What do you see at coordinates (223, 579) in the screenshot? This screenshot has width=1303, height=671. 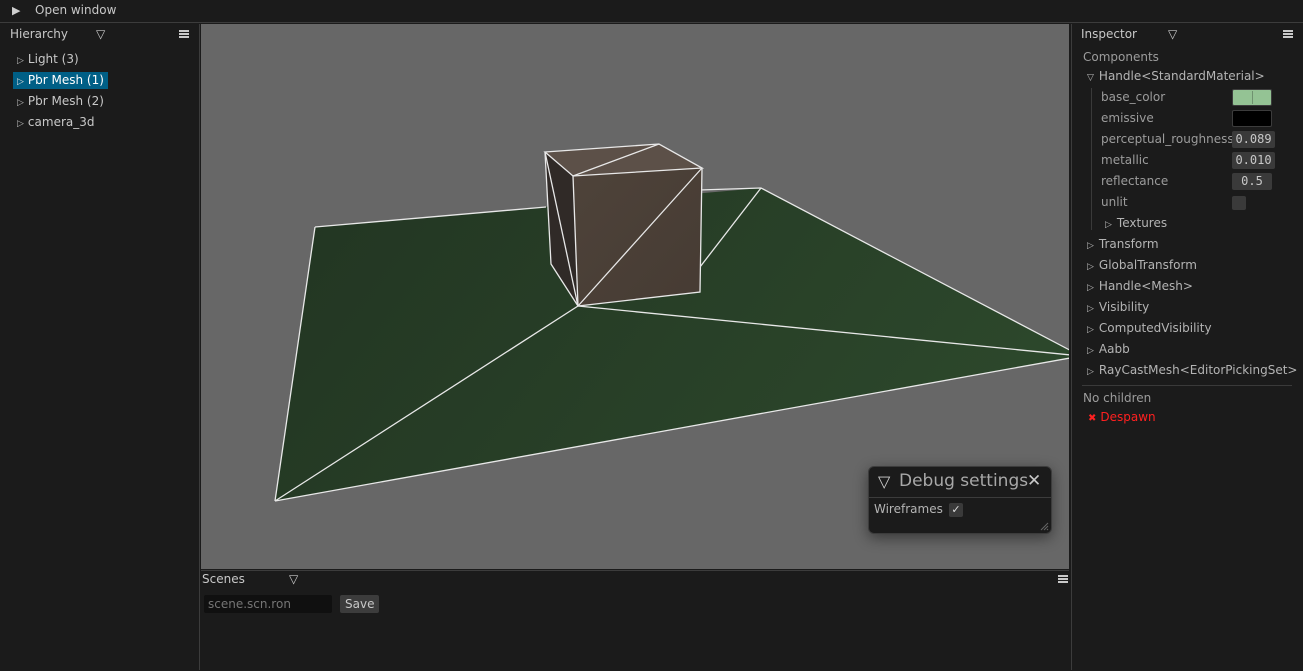 I see `scenes-title: Scenes` at bounding box center [223, 579].